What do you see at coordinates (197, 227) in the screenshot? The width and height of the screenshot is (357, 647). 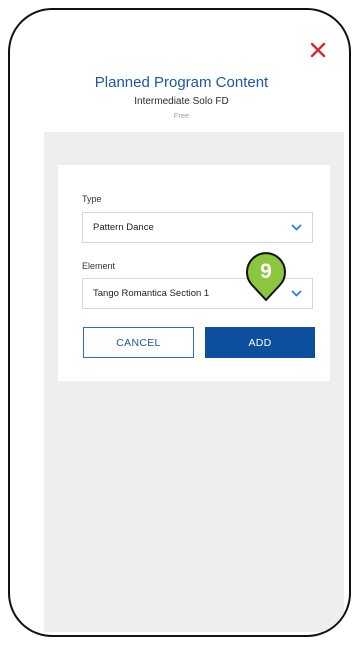 I see `type-select: Pattern Dance` at bounding box center [197, 227].